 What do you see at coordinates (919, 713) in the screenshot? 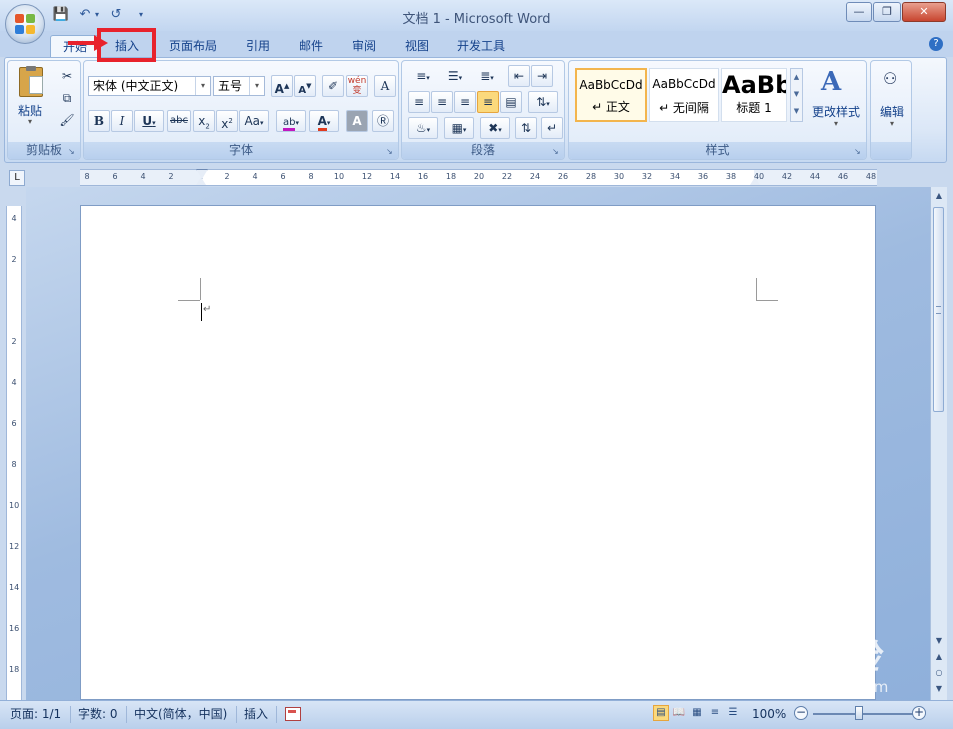
I see `zoom-in-icon: +` at bounding box center [919, 713].